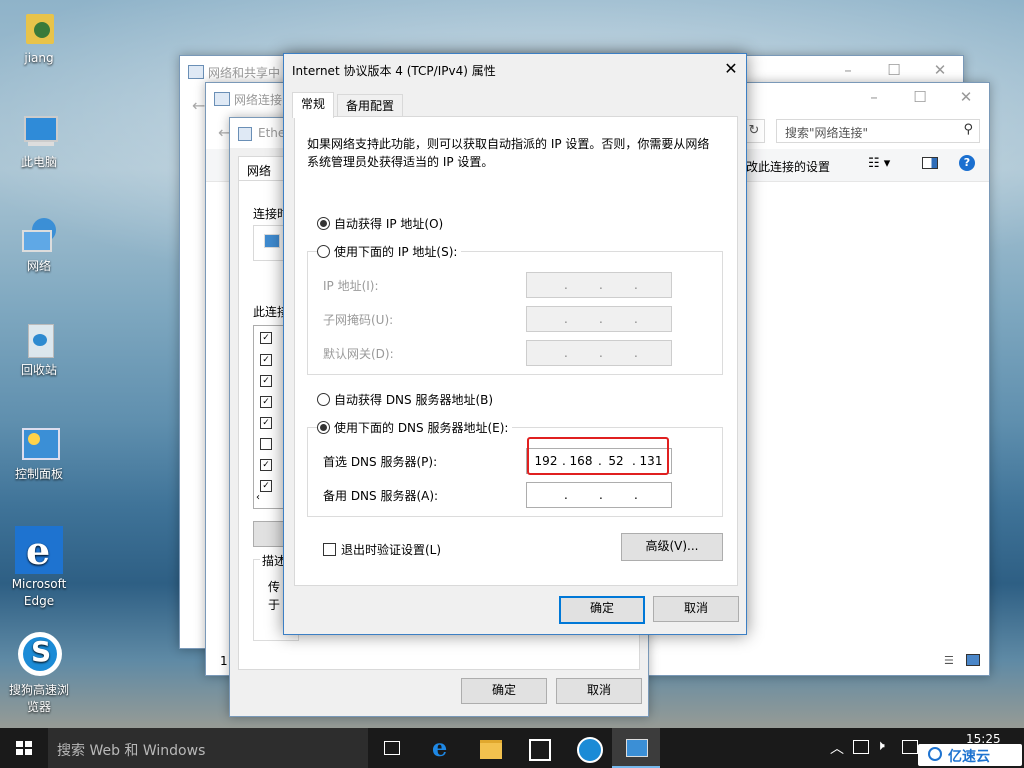  Describe the element at coordinates (208, 748) in the screenshot. I see `taskbar-search-box: 搜索 Web 和 Windows` at that location.